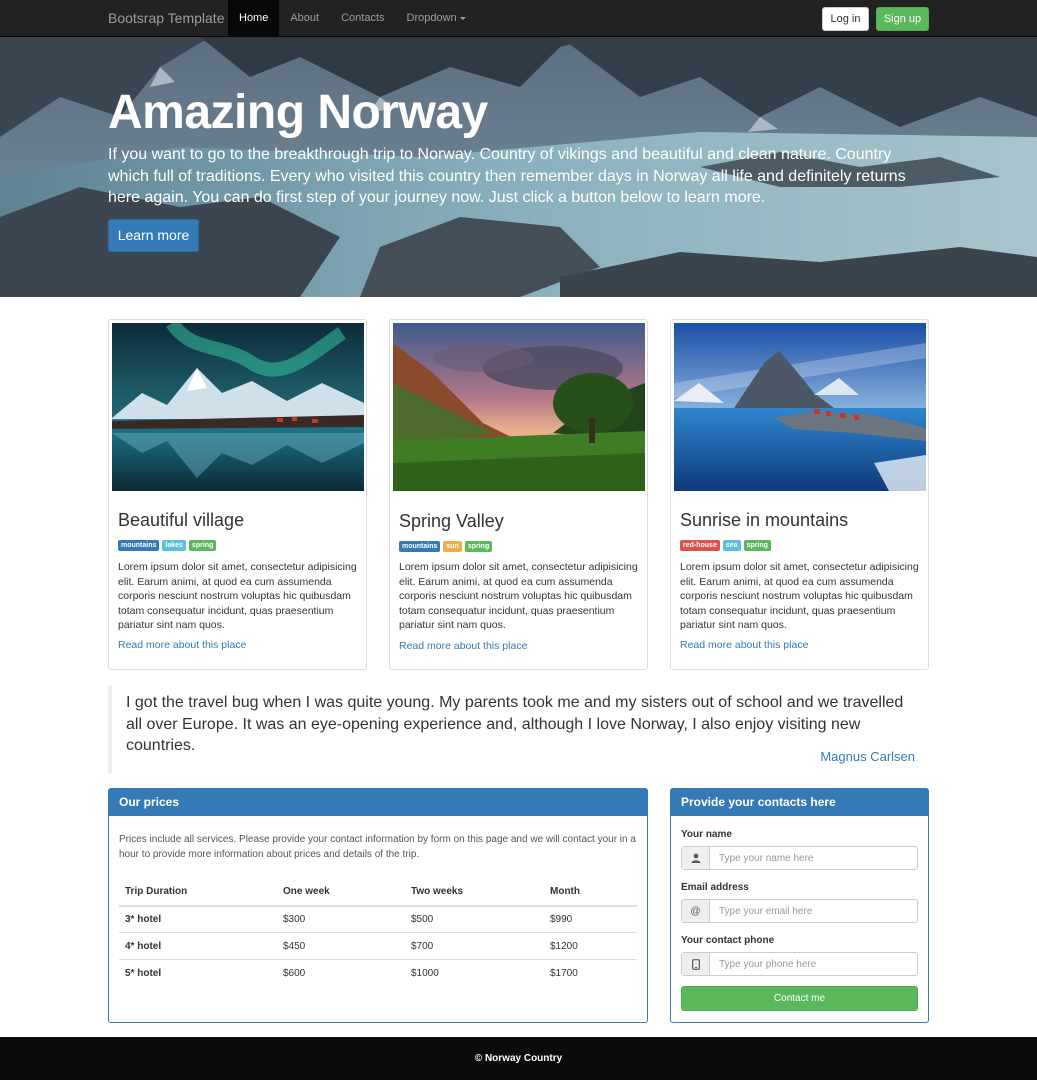  Describe the element at coordinates (474, 973) in the screenshot. I see `table-cell: $1000` at that location.